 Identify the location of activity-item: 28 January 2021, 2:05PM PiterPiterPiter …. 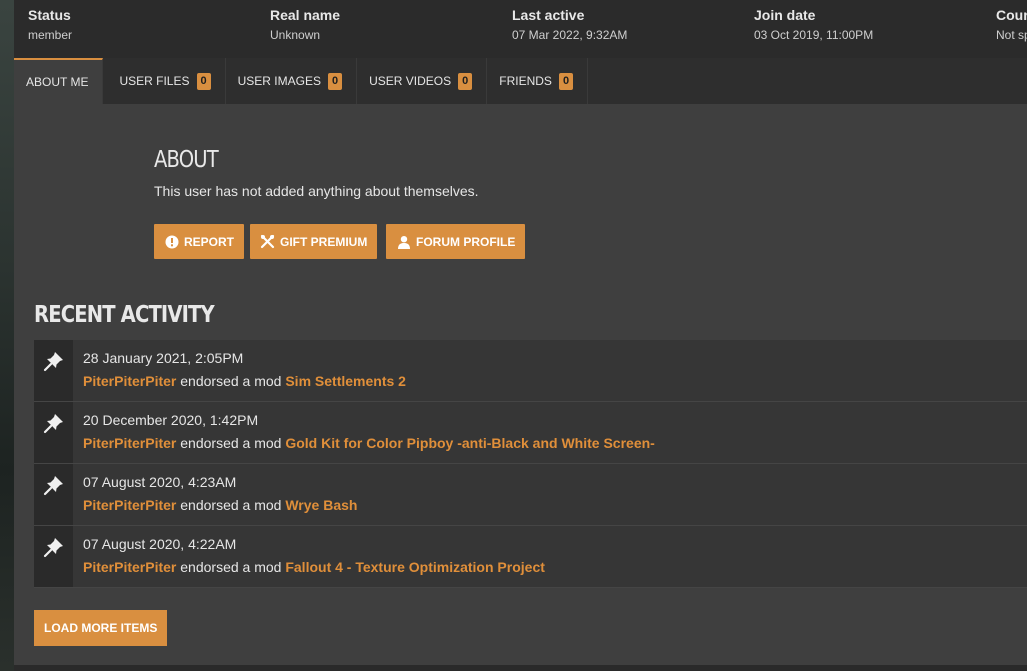
(530, 371).